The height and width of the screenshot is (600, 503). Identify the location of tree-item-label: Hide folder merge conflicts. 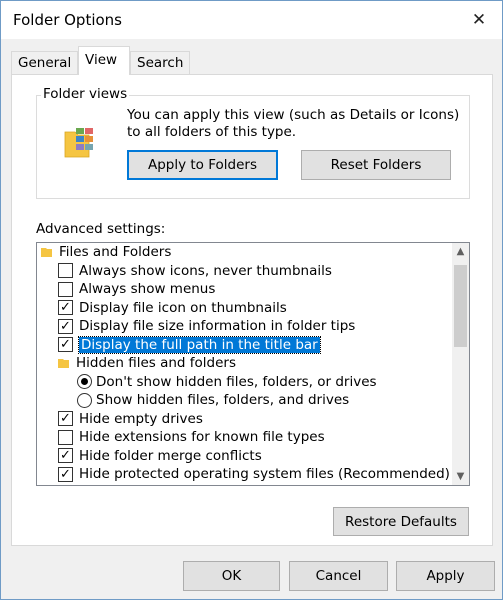
(170, 455).